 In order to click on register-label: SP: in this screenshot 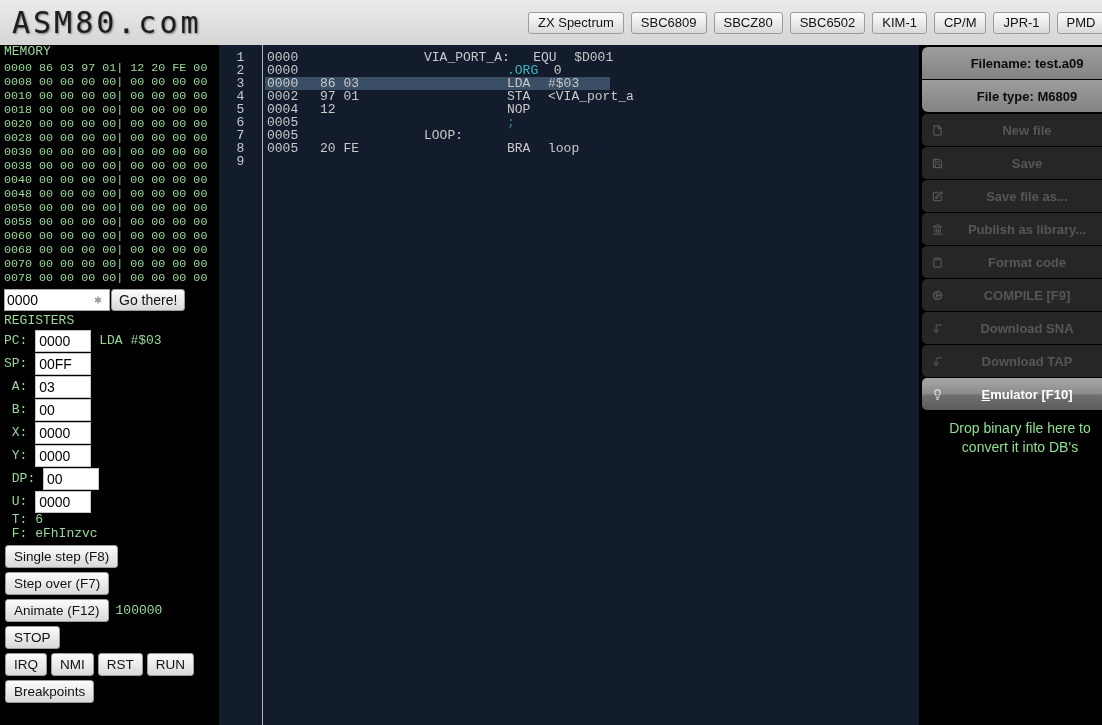, I will do `click(16, 364)`.